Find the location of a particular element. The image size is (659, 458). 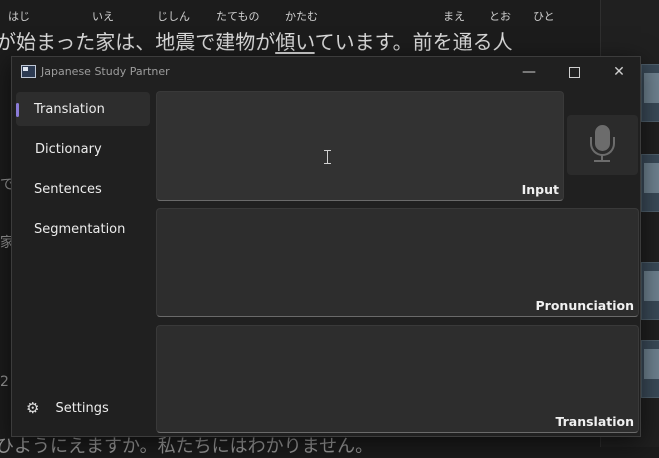

close-button: ✕ is located at coordinates (619, 72).